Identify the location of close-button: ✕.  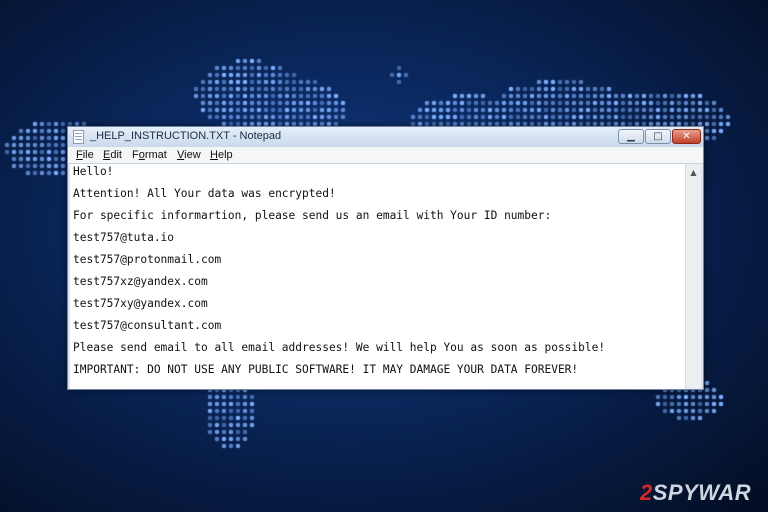
(686, 136).